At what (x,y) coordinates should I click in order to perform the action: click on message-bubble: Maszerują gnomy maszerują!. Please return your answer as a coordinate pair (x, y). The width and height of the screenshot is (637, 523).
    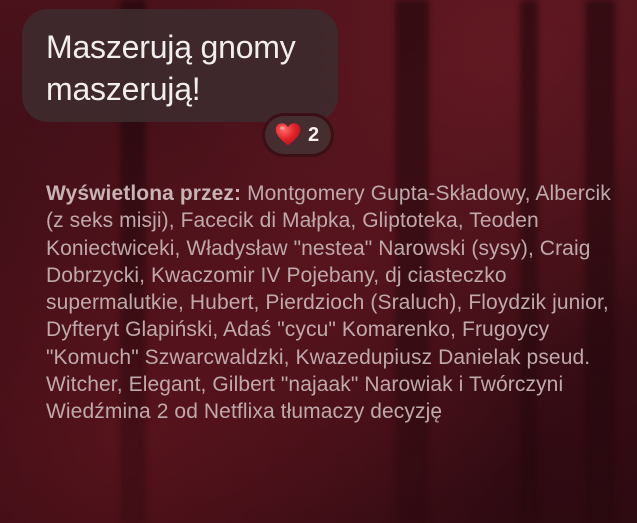
    Looking at the image, I should click on (180, 65).